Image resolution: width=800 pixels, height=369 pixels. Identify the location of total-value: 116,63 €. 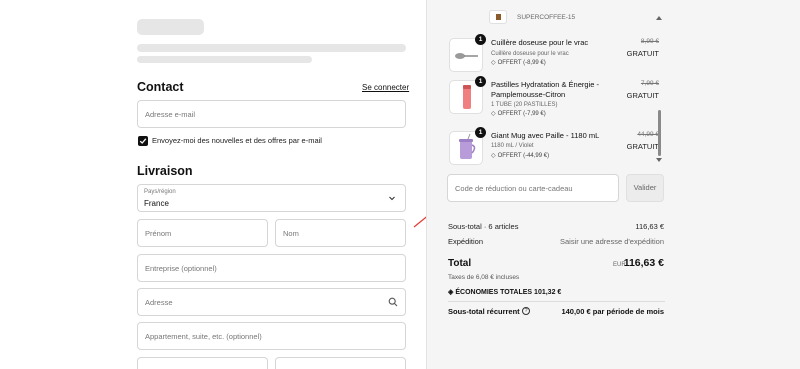
(643, 263).